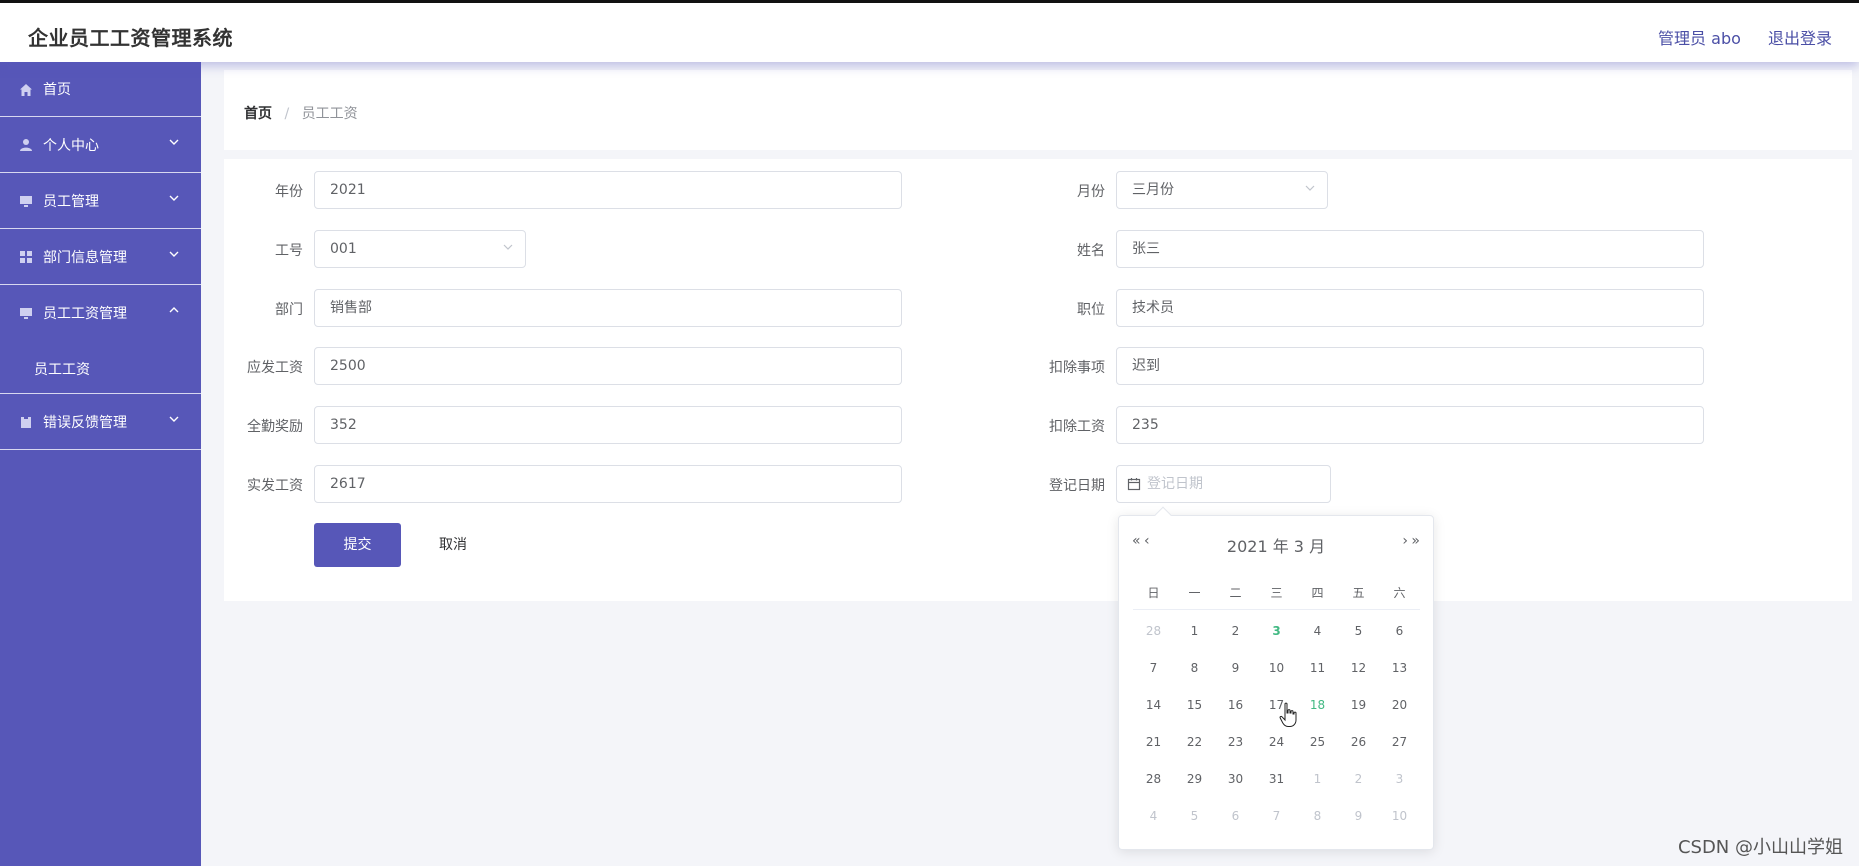 The width and height of the screenshot is (1859, 866). What do you see at coordinates (62, 370) in the screenshot?
I see `sidebar-subitem-label: 员工工资` at bounding box center [62, 370].